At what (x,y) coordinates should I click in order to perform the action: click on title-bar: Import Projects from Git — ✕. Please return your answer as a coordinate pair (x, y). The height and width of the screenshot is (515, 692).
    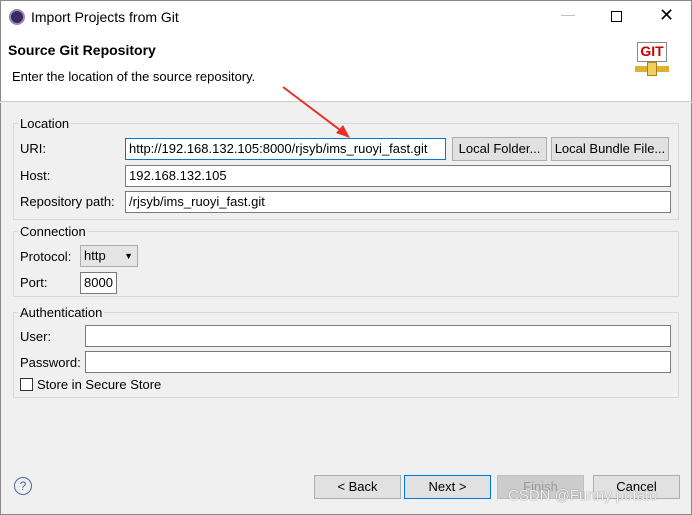
    Looking at the image, I should click on (346, 16).